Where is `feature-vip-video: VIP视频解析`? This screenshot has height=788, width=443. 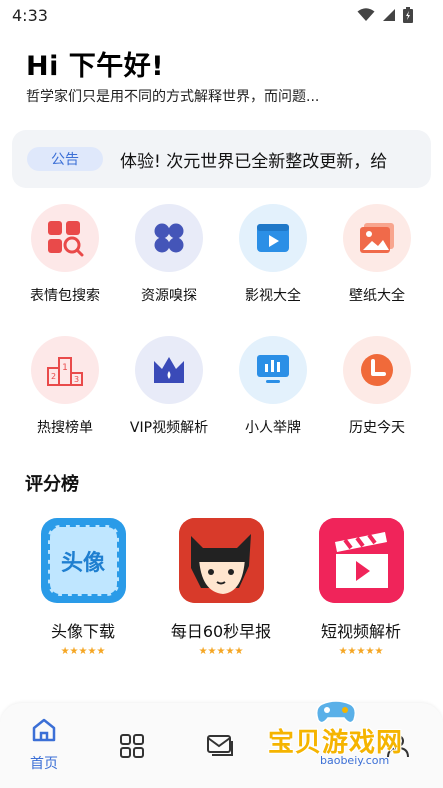
feature-vip-video: VIP视频解析 is located at coordinates (169, 384).